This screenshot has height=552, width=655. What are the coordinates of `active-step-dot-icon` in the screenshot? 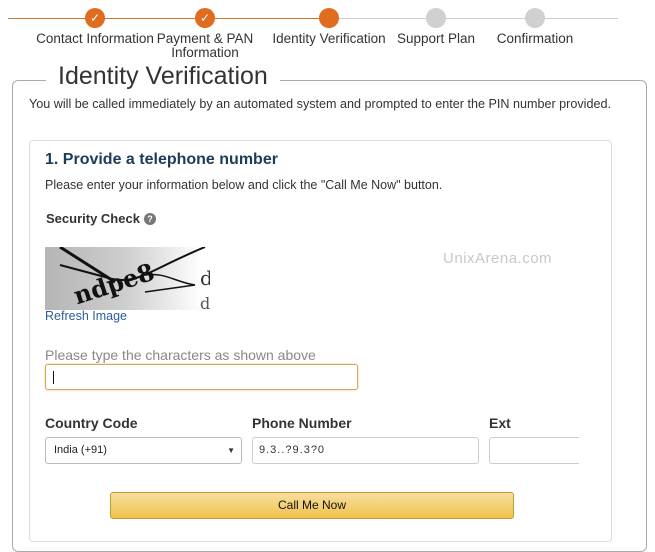 It's located at (329, 18).